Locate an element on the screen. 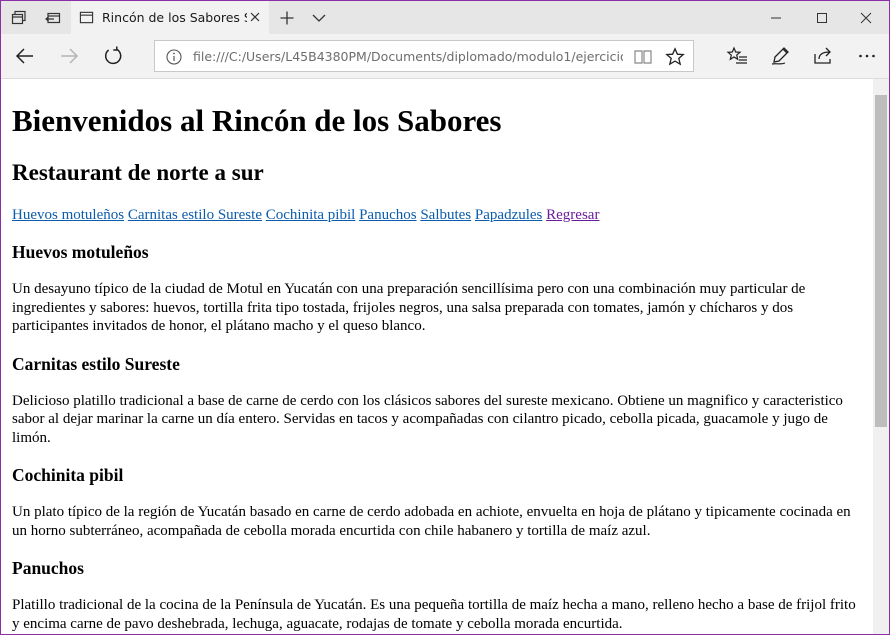 The width and height of the screenshot is (890, 635). pen-icon is located at coordinates (780, 56).